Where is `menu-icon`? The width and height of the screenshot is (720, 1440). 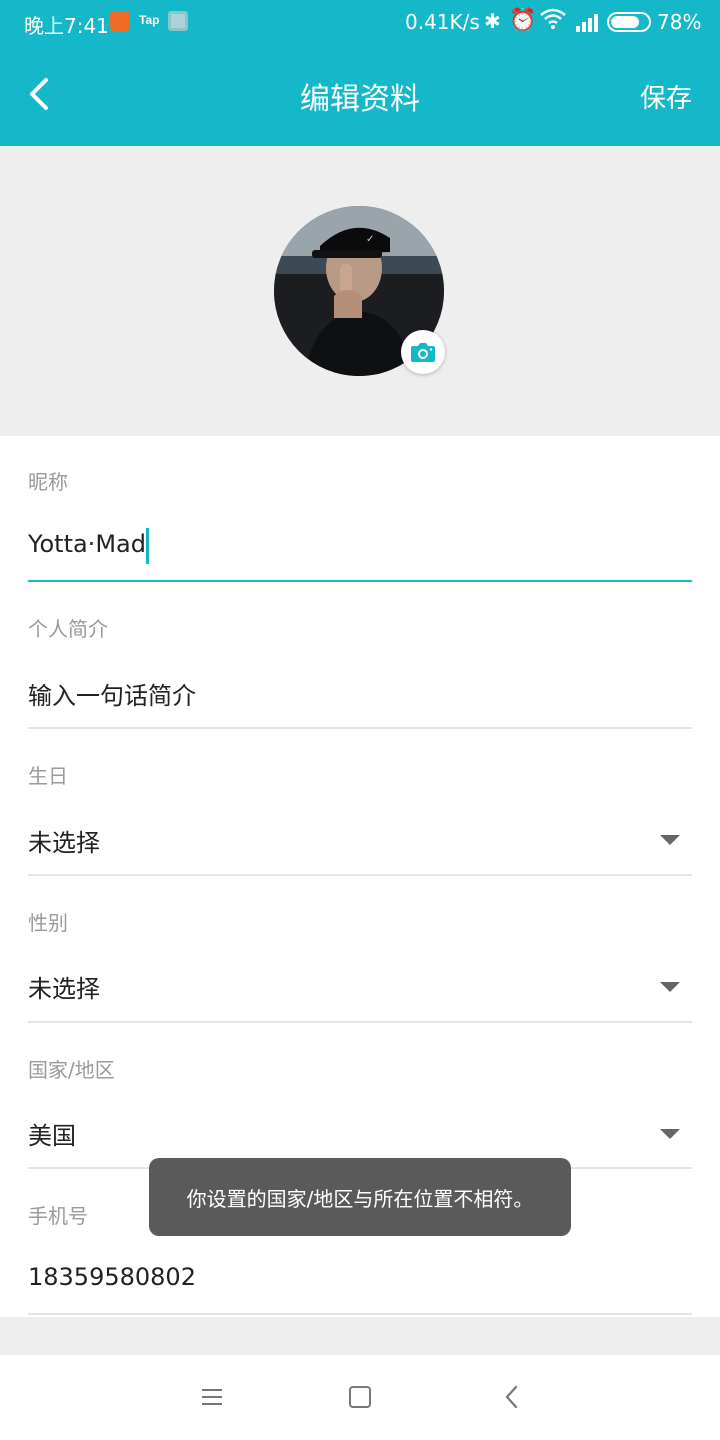 menu-icon is located at coordinates (212, 1397).